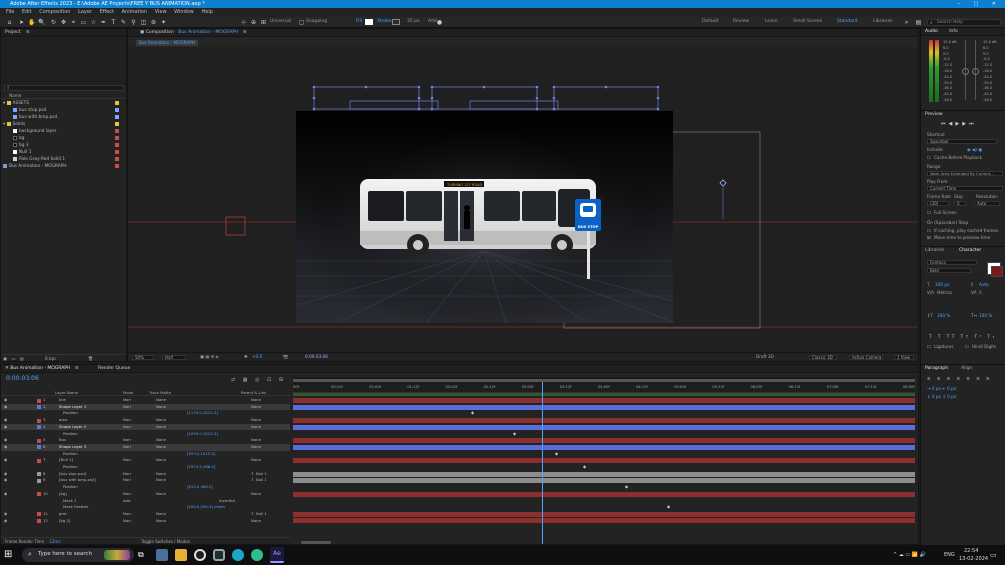 The image size is (1005, 565). Describe the element at coordinates (143, 22) in the screenshot. I see `eraser-tool-icon: ◫` at that location.